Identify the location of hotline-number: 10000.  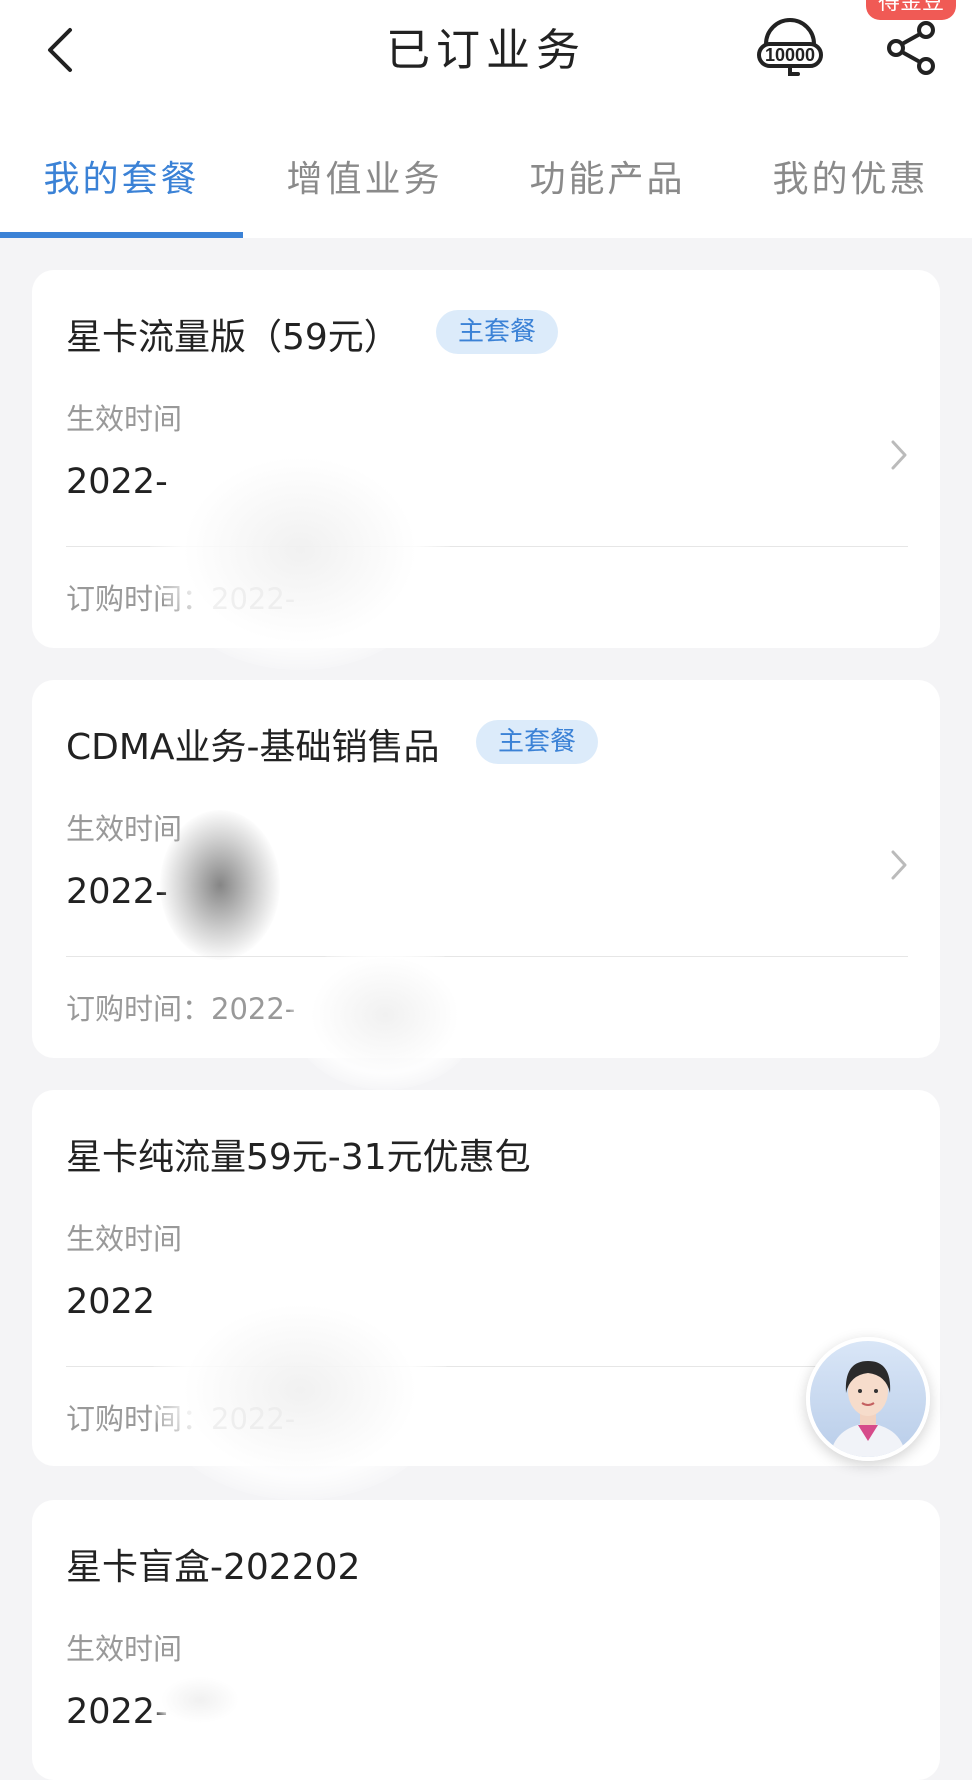
(790, 55).